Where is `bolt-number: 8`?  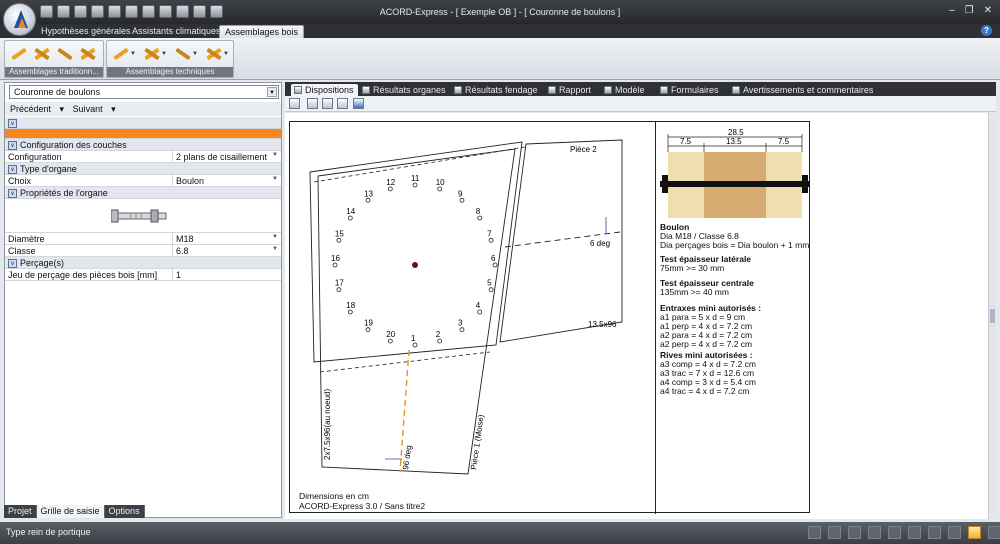
bolt-number: 8 is located at coordinates (478, 211).